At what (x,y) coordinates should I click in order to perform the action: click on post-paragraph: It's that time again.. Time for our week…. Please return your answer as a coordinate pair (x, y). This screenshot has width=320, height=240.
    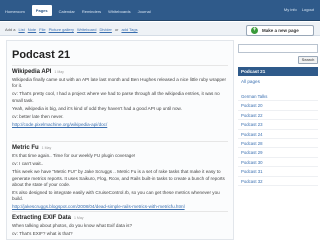
    Looking at the image, I should click on (74, 155).